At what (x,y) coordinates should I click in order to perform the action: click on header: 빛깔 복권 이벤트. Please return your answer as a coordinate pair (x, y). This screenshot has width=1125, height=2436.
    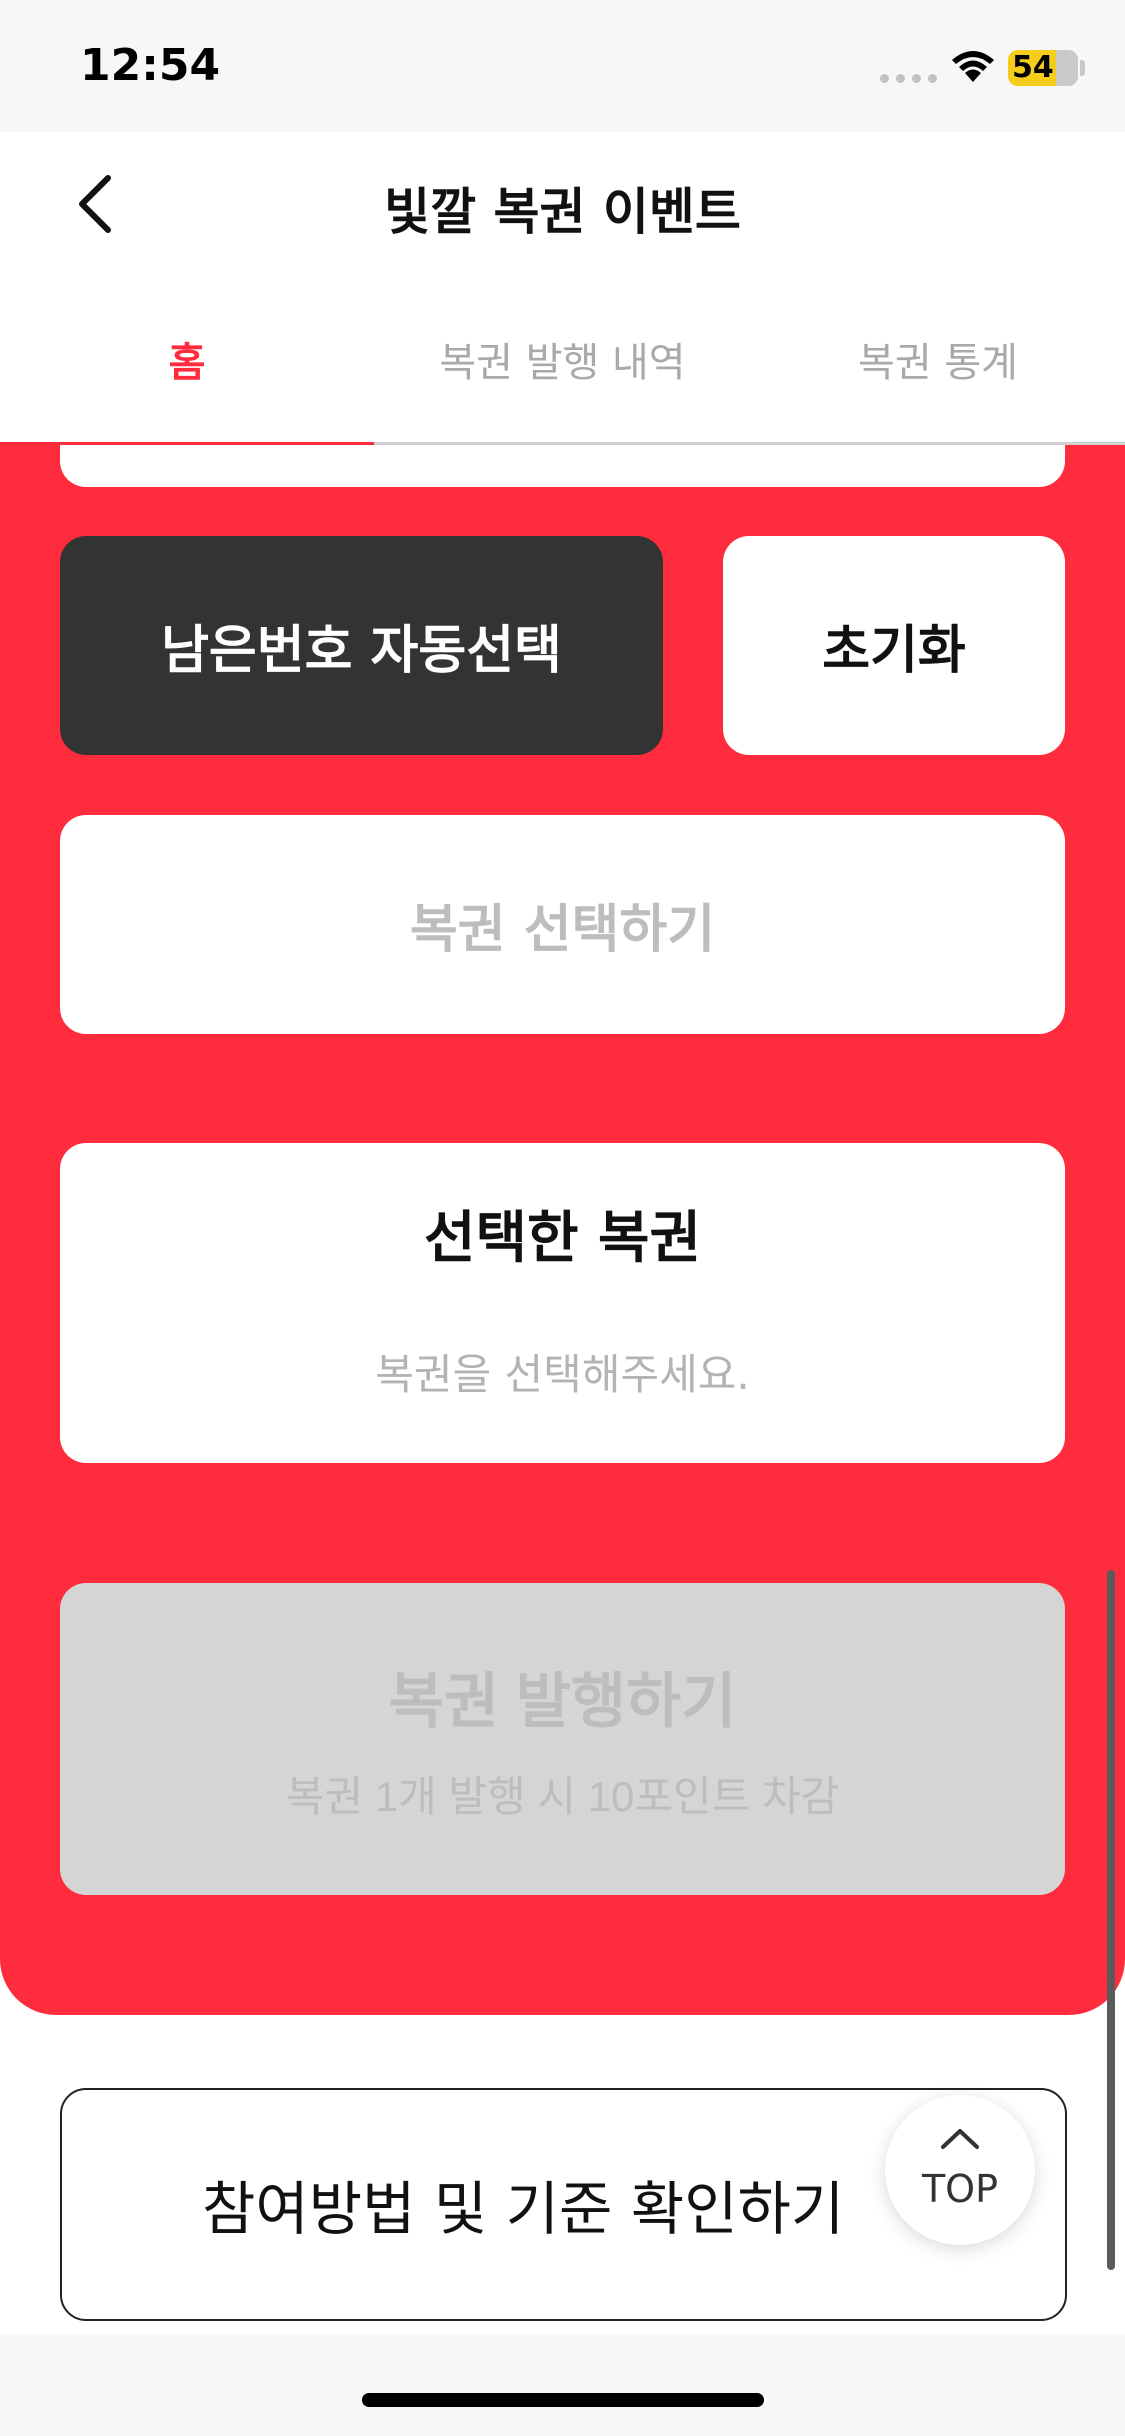
    Looking at the image, I should click on (562, 207).